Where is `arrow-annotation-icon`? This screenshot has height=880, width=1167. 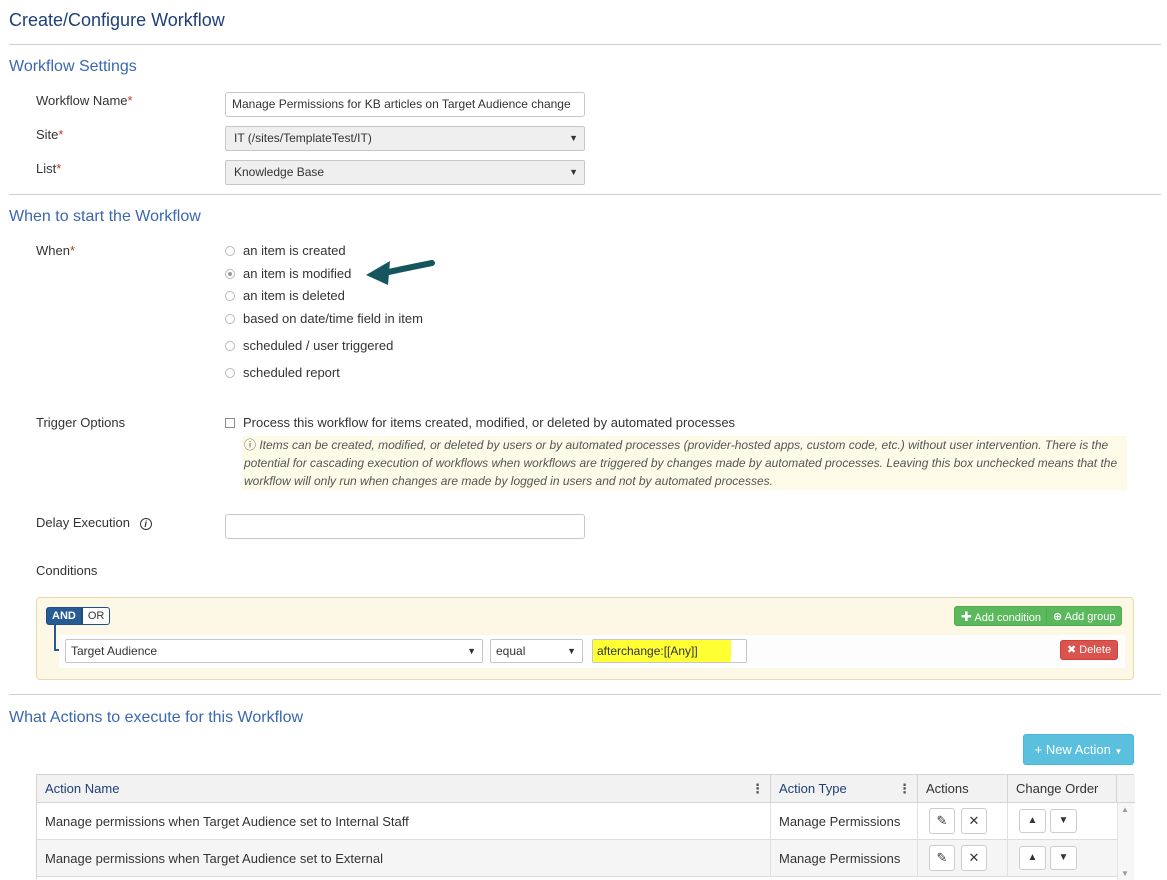 arrow-annotation-icon is located at coordinates (400, 272).